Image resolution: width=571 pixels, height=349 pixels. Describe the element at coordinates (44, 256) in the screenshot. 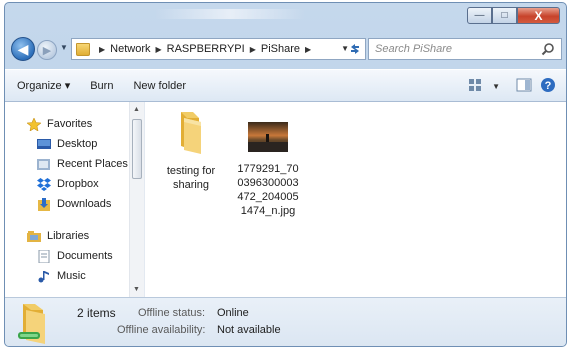

I see `documents-icon` at that location.